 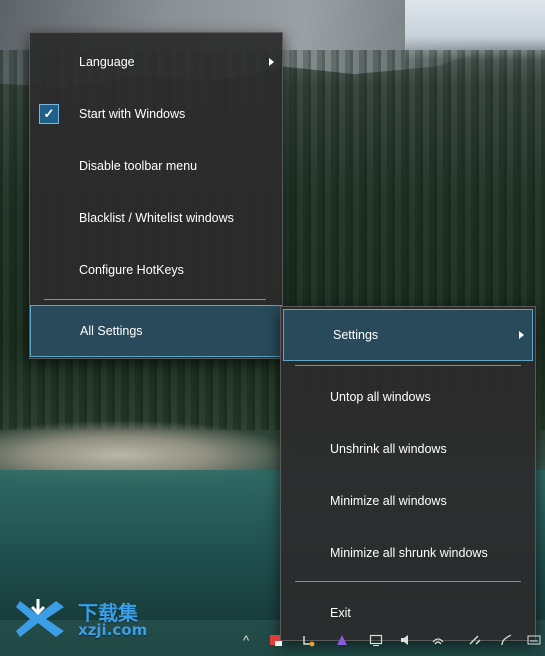 I want to click on menu-item-label: Minimize all windows, so click(x=388, y=501).